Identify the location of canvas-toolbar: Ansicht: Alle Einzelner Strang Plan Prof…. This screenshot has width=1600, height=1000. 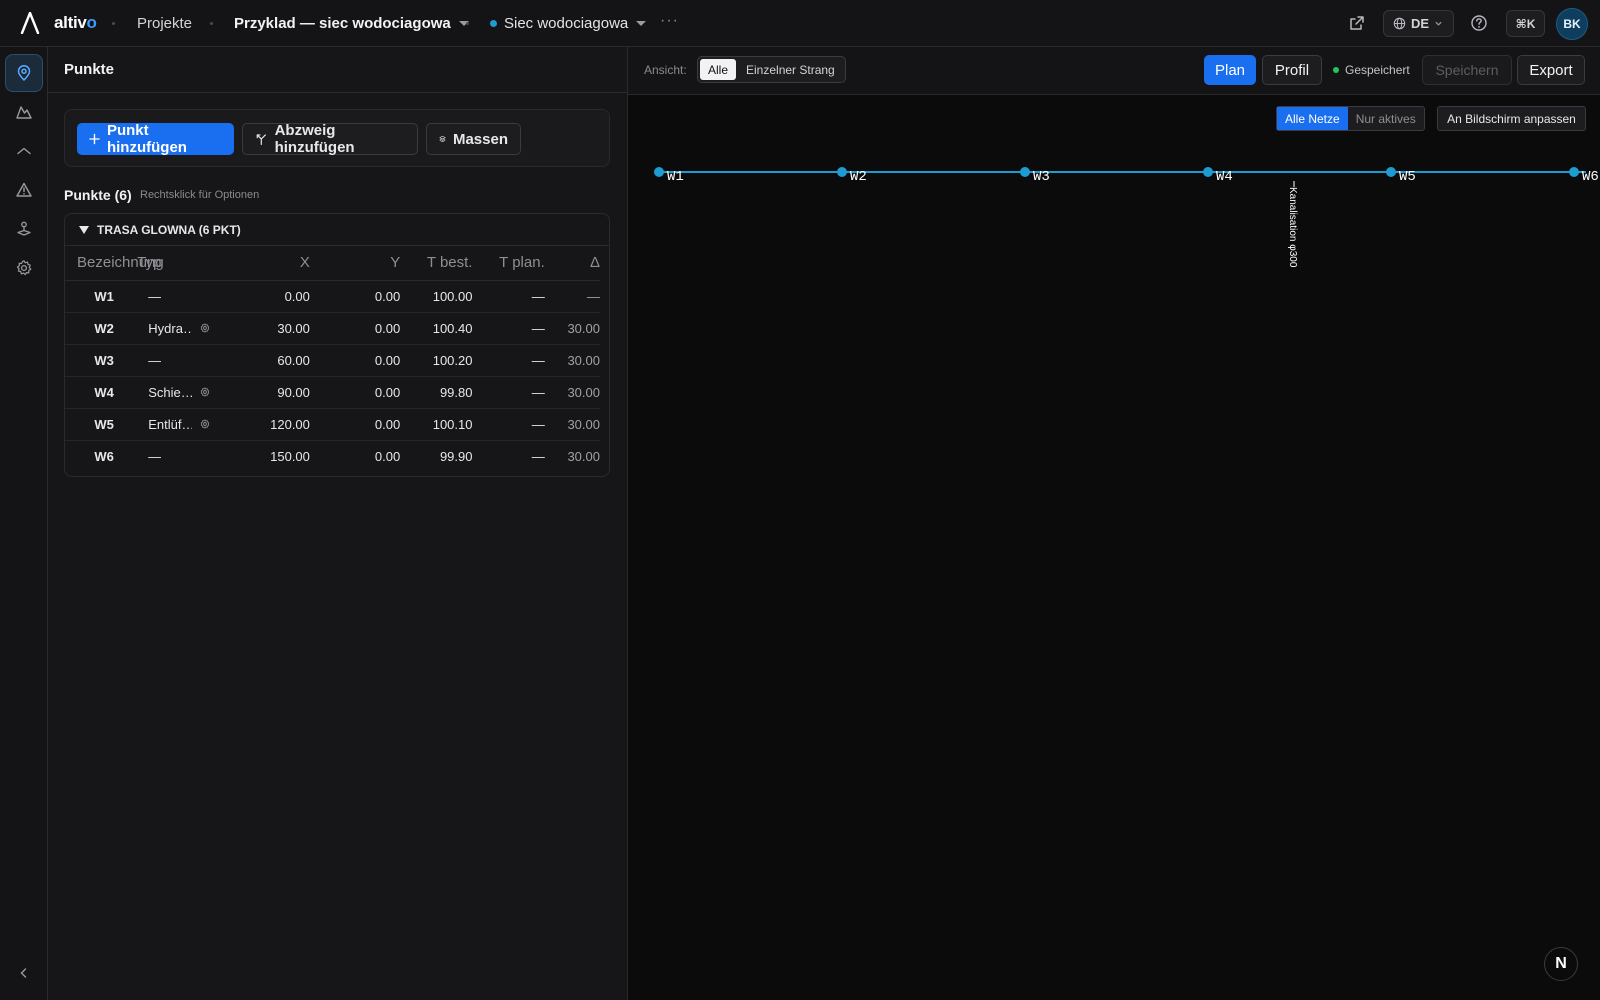
(1114, 71).